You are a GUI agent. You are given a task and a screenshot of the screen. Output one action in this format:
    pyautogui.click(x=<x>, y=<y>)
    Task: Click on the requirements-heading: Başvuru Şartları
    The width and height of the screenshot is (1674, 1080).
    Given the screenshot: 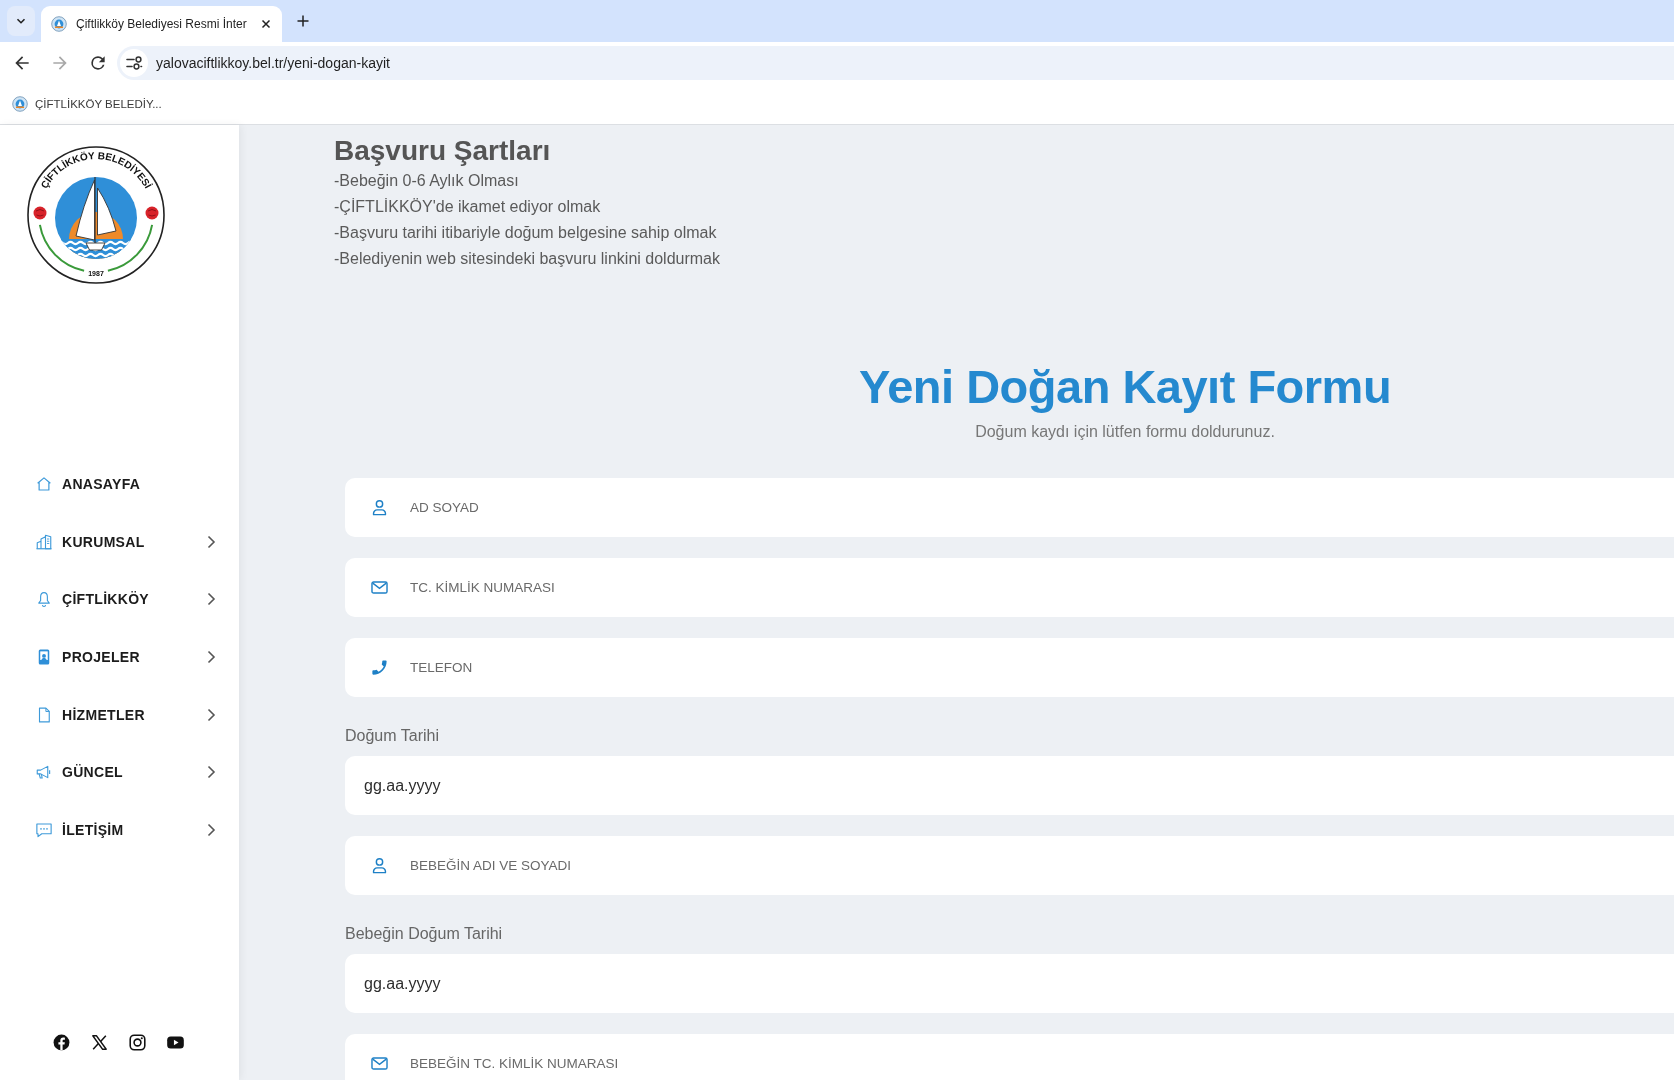 What is the action you would take?
    pyautogui.click(x=443, y=151)
    